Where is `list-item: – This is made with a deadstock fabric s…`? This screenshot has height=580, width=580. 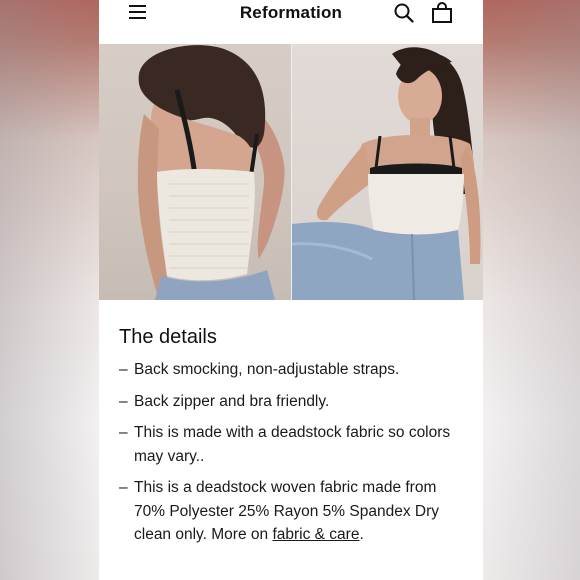
list-item: – This is made with a deadstock fabric s… is located at coordinates (294, 444).